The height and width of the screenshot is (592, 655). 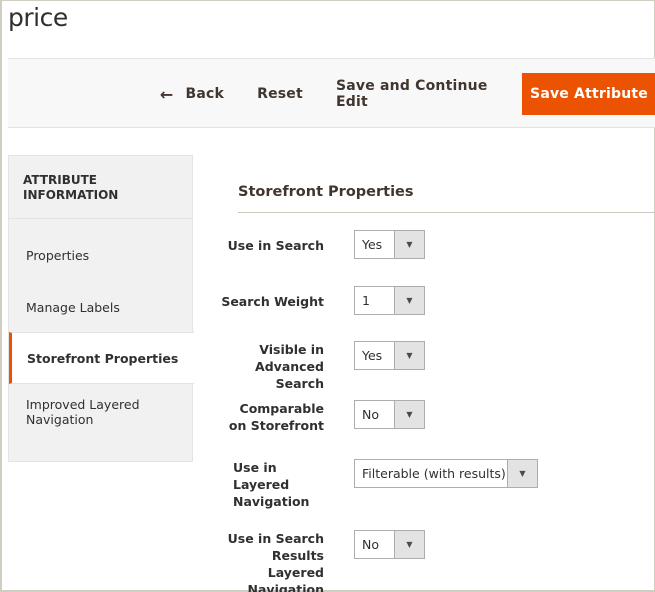 What do you see at coordinates (275, 561) in the screenshot?
I see `field-label-use-in-search-results-layered-navigation: Use in Search Results Layered Navigation` at bounding box center [275, 561].